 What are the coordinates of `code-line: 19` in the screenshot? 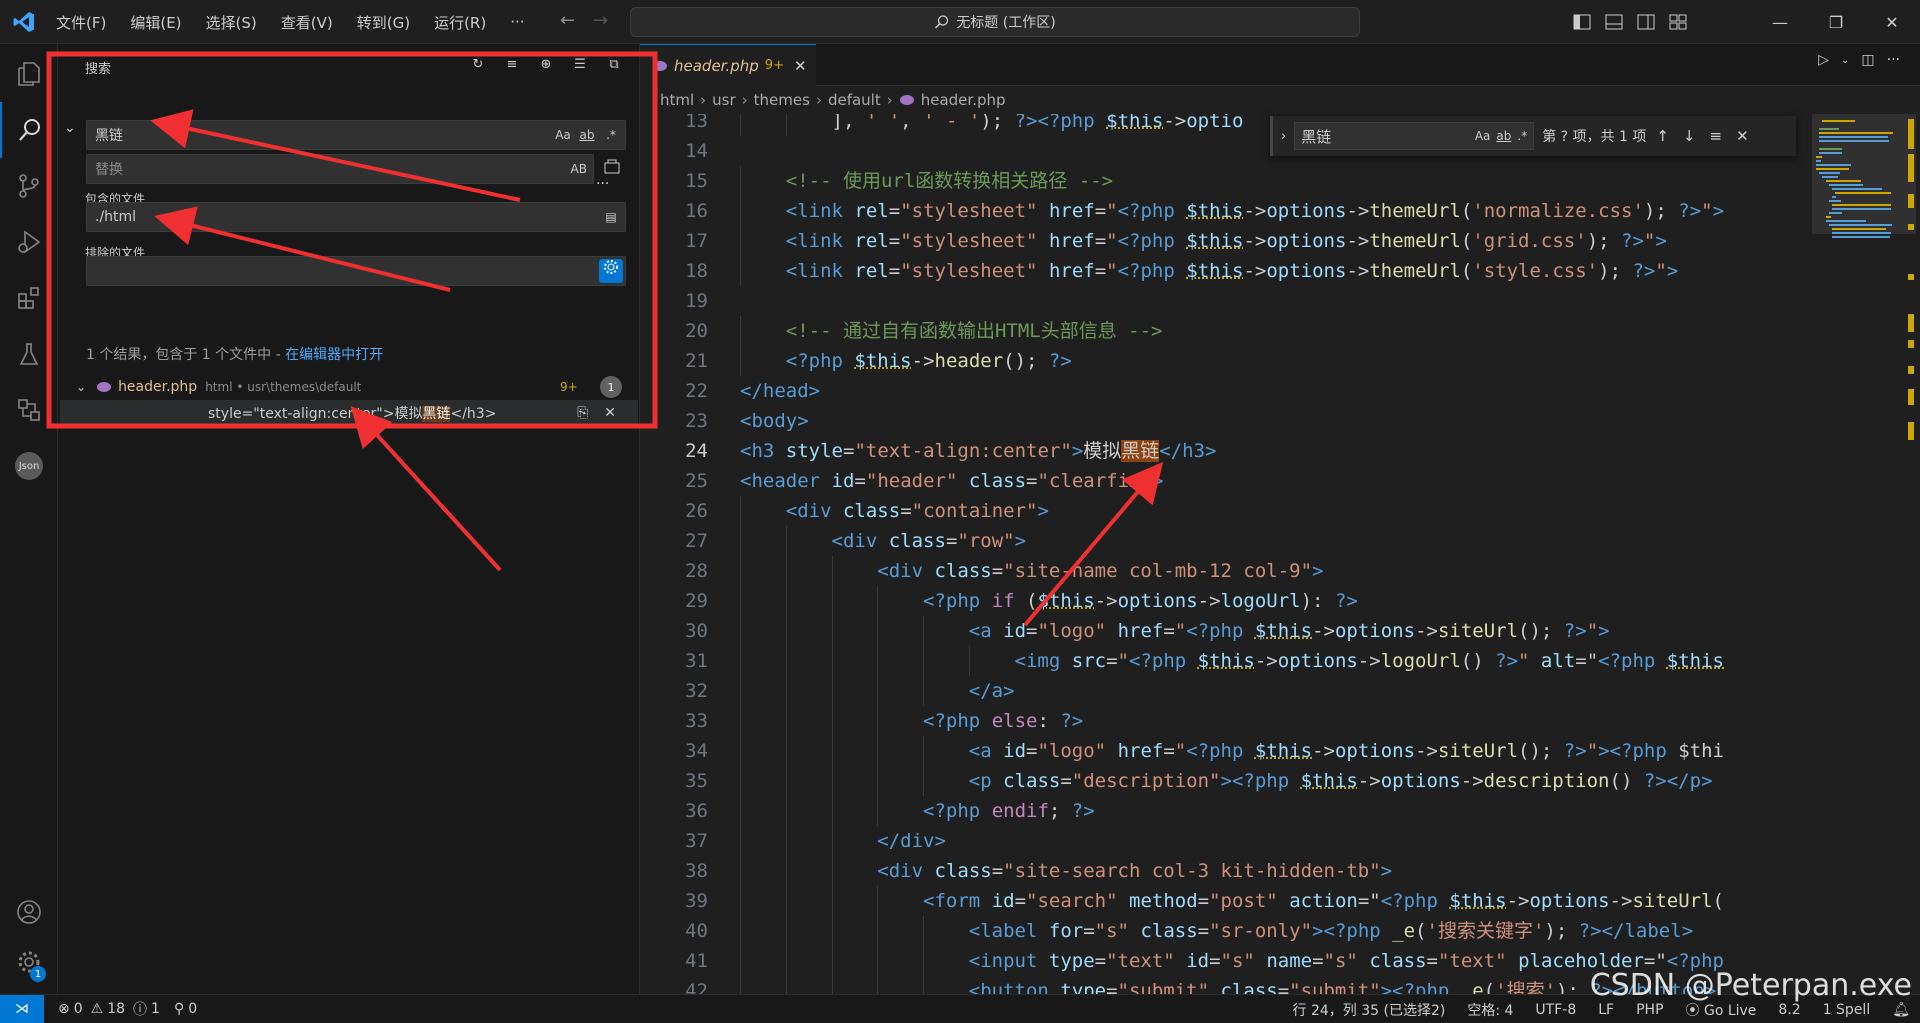 It's located at (1225, 301).